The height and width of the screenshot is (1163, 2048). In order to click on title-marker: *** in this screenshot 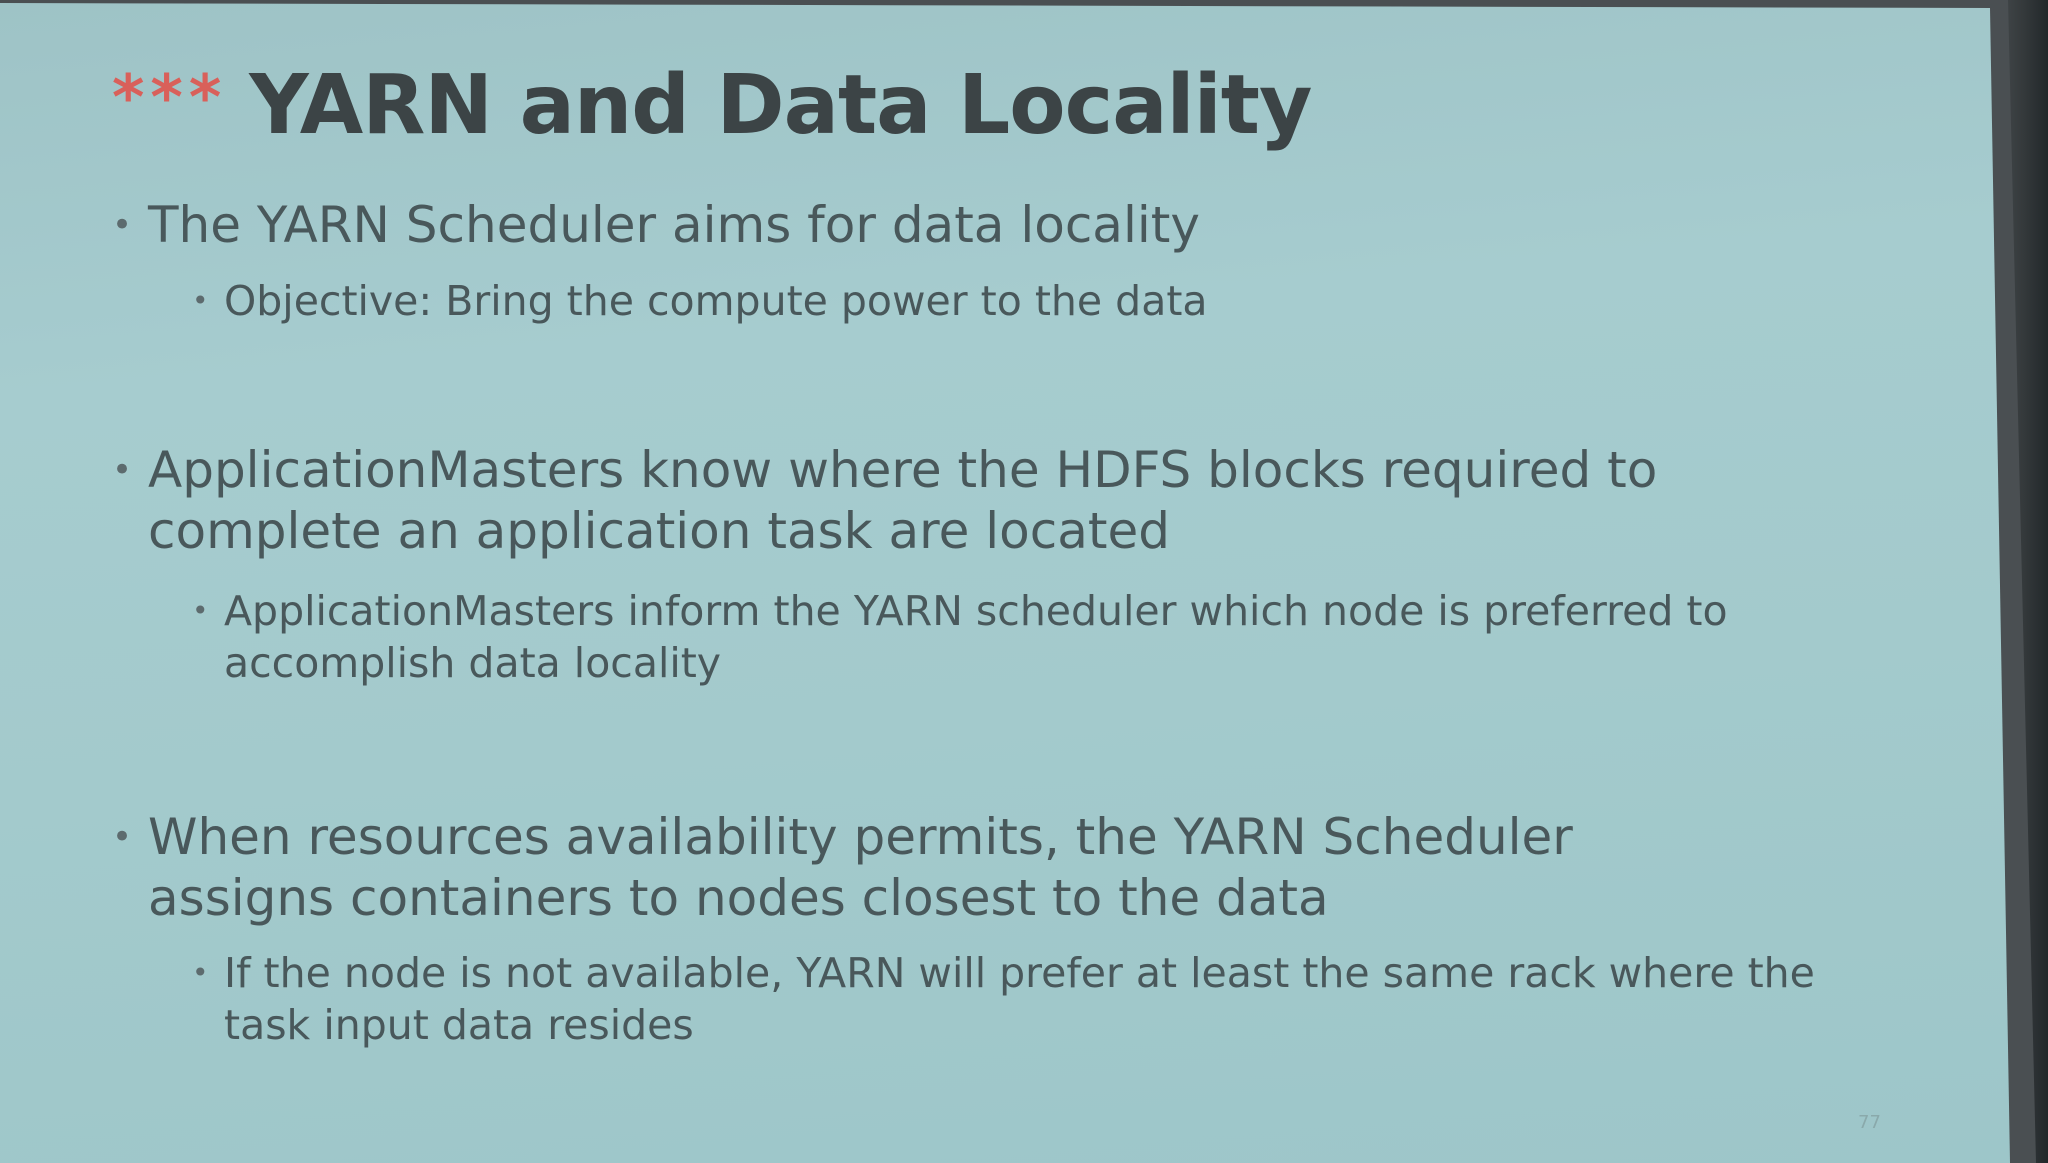, I will do `click(170, 97)`.